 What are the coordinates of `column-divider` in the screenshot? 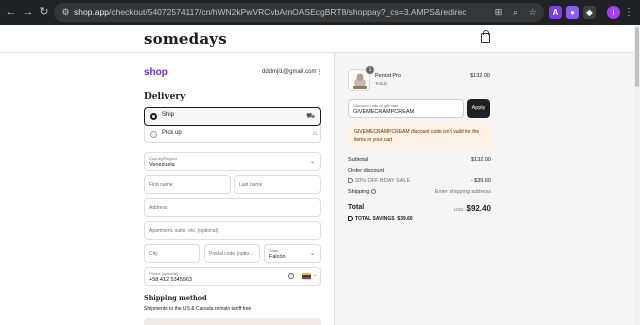 It's located at (334, 189).